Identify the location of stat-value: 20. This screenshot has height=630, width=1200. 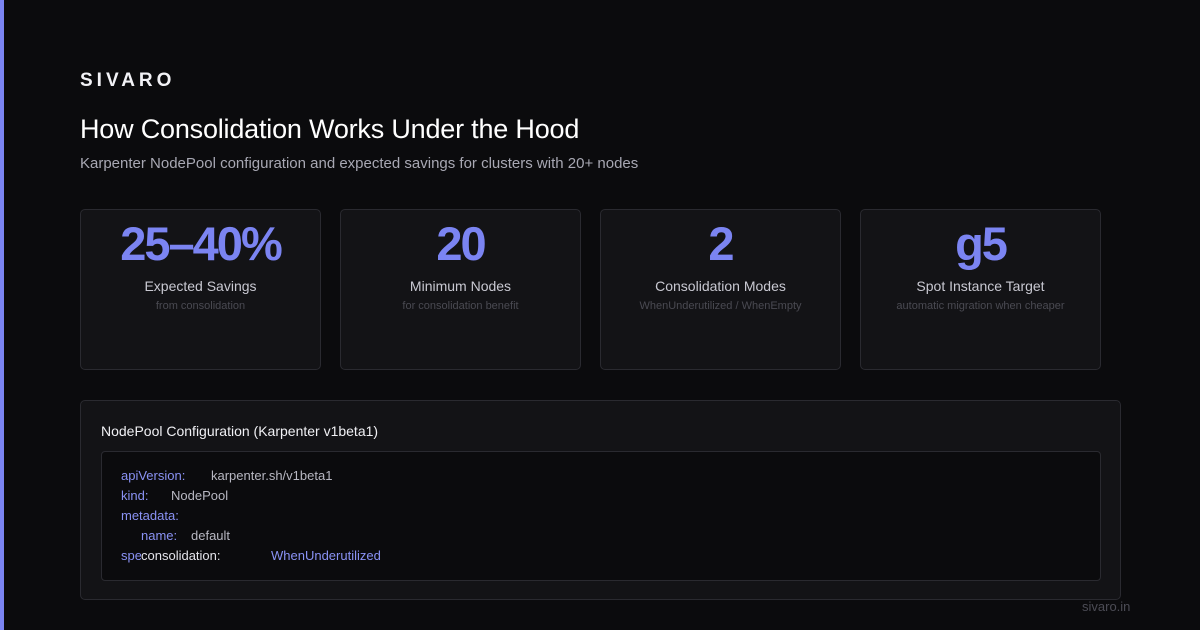
(461, 243).